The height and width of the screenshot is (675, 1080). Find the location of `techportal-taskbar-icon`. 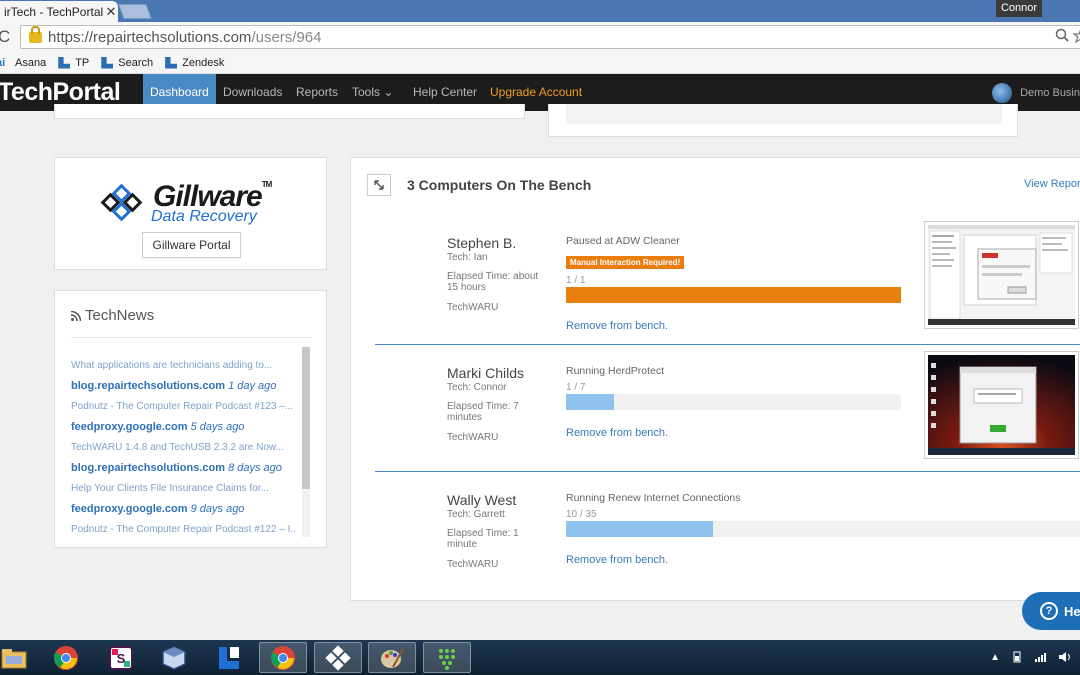

techportal-taskbar-icon is located at coordinates (229, 657).